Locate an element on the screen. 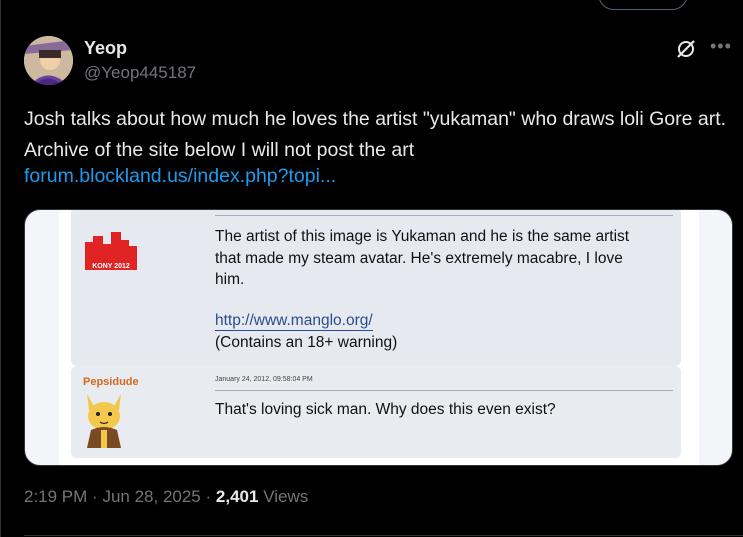 The width and height of the screenshot is (743, 537). views-label: Views is located at coordinates (286, 496).